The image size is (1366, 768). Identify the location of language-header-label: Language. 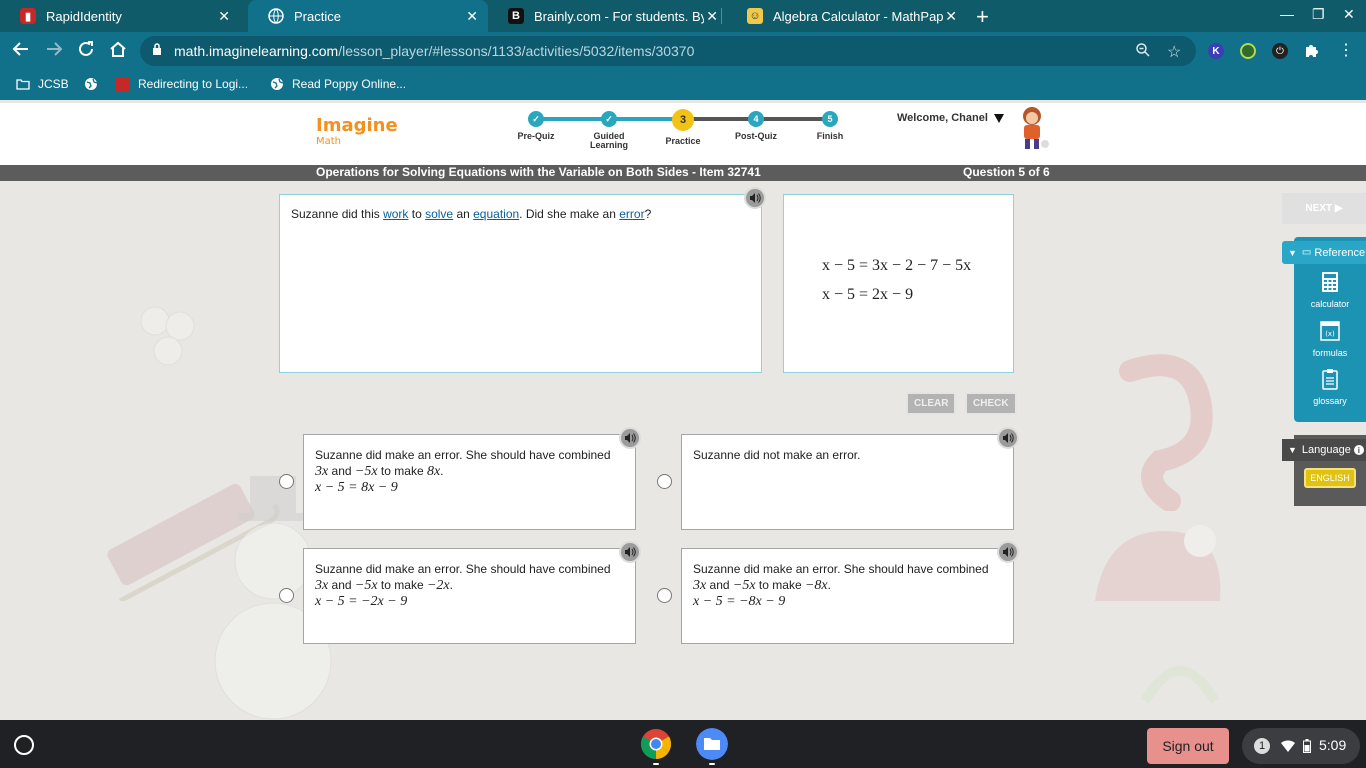
(1326, 450).